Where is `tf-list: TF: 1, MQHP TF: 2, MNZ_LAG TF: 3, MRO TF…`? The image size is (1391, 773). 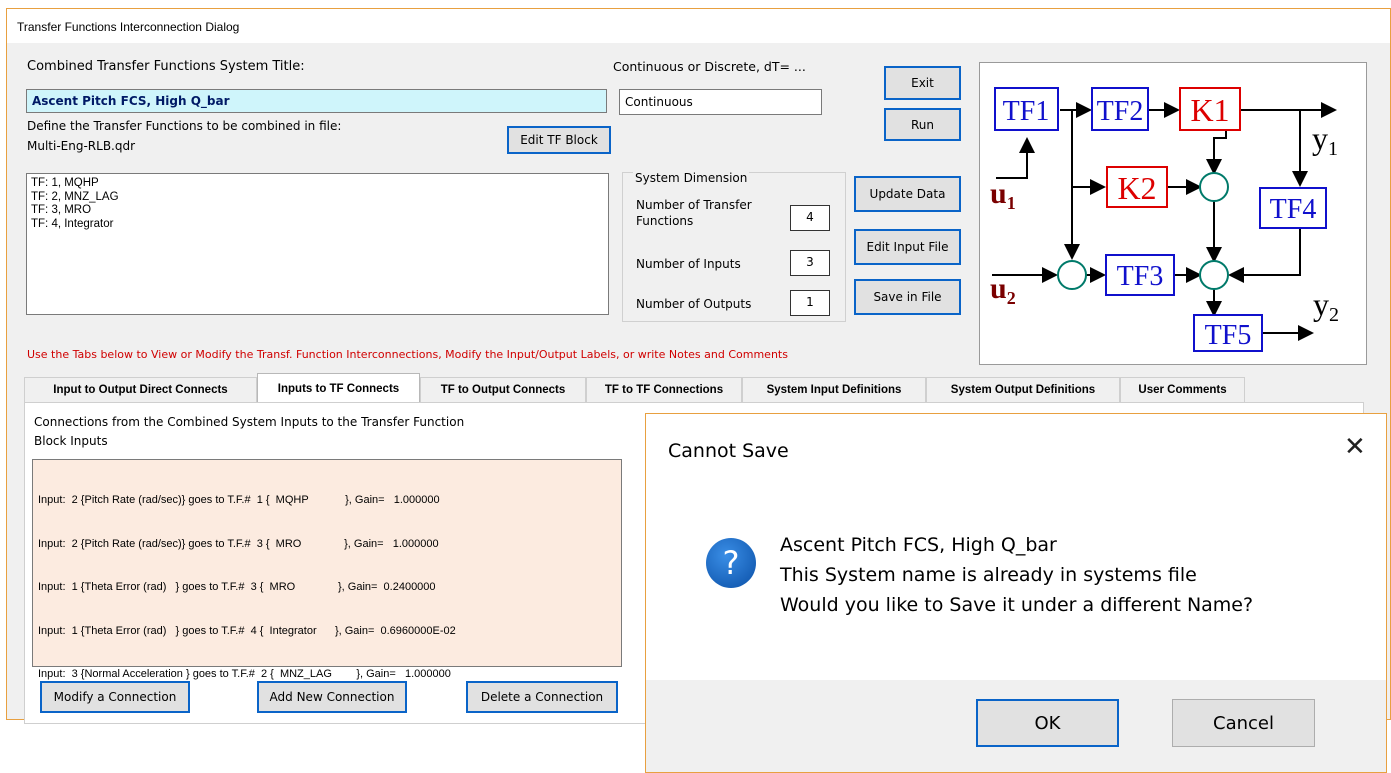
tf-list: TF: 1, MQHP TF: 2, MNZ_LAG TF: 3, MRO TF… is located at coordinates (317, 244).